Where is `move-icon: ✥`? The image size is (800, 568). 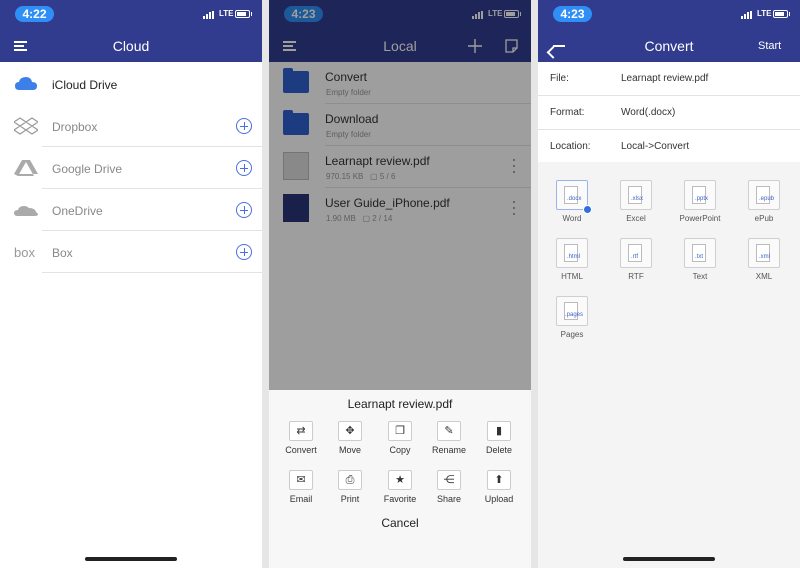
move-icon: ✥ is located at coordinates (350, 431).